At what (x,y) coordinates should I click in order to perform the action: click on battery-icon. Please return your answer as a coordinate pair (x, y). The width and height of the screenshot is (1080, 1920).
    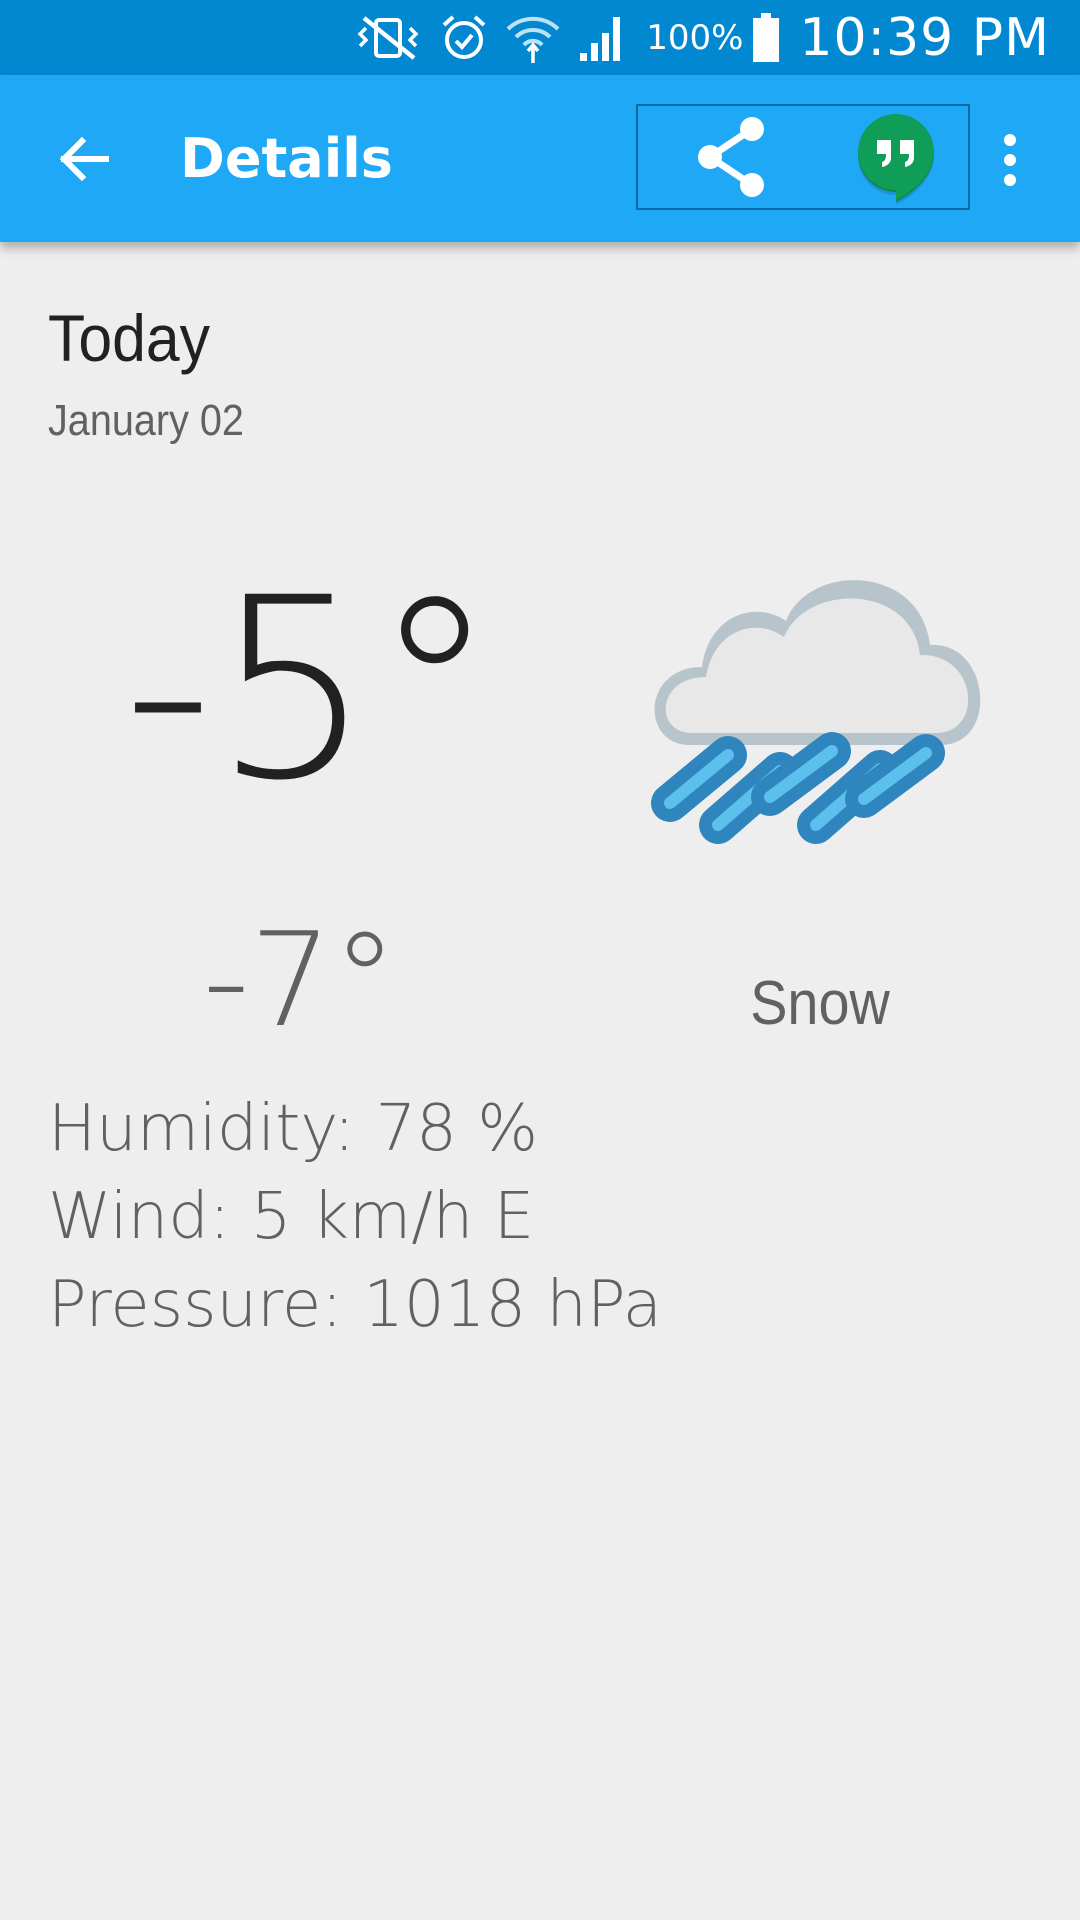
    Looking at the image, I should click on (766, 37).